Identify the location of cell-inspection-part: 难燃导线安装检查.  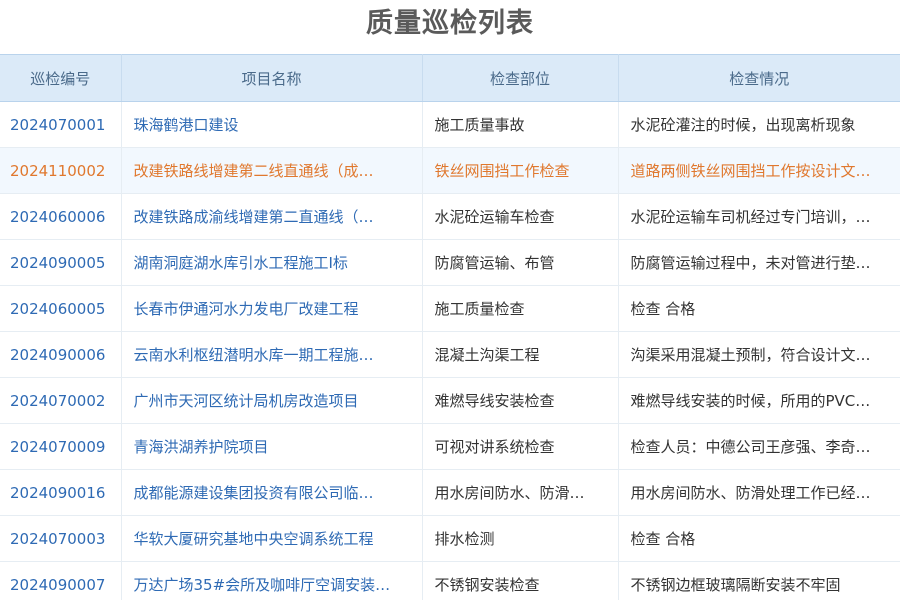
(520, 400).